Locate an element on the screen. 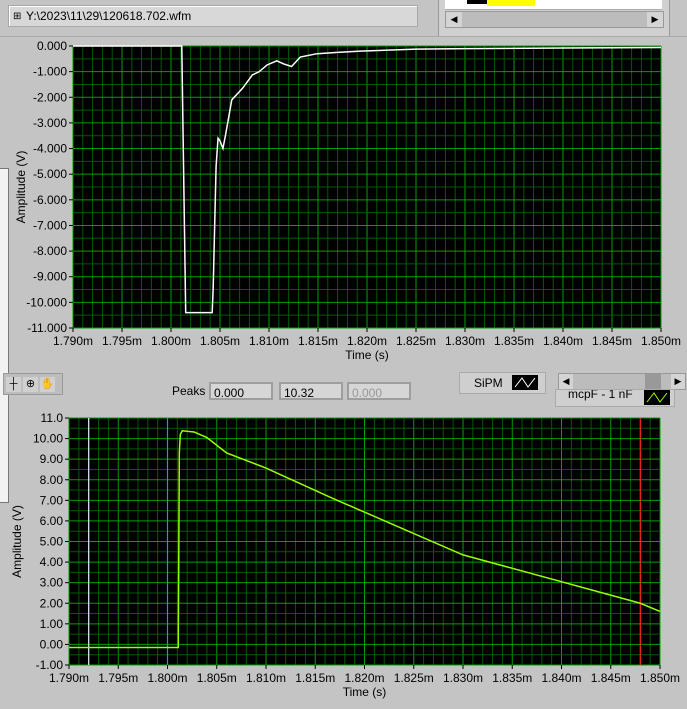  y-tick-label: 1.00 is located at coordinates (52, 624).